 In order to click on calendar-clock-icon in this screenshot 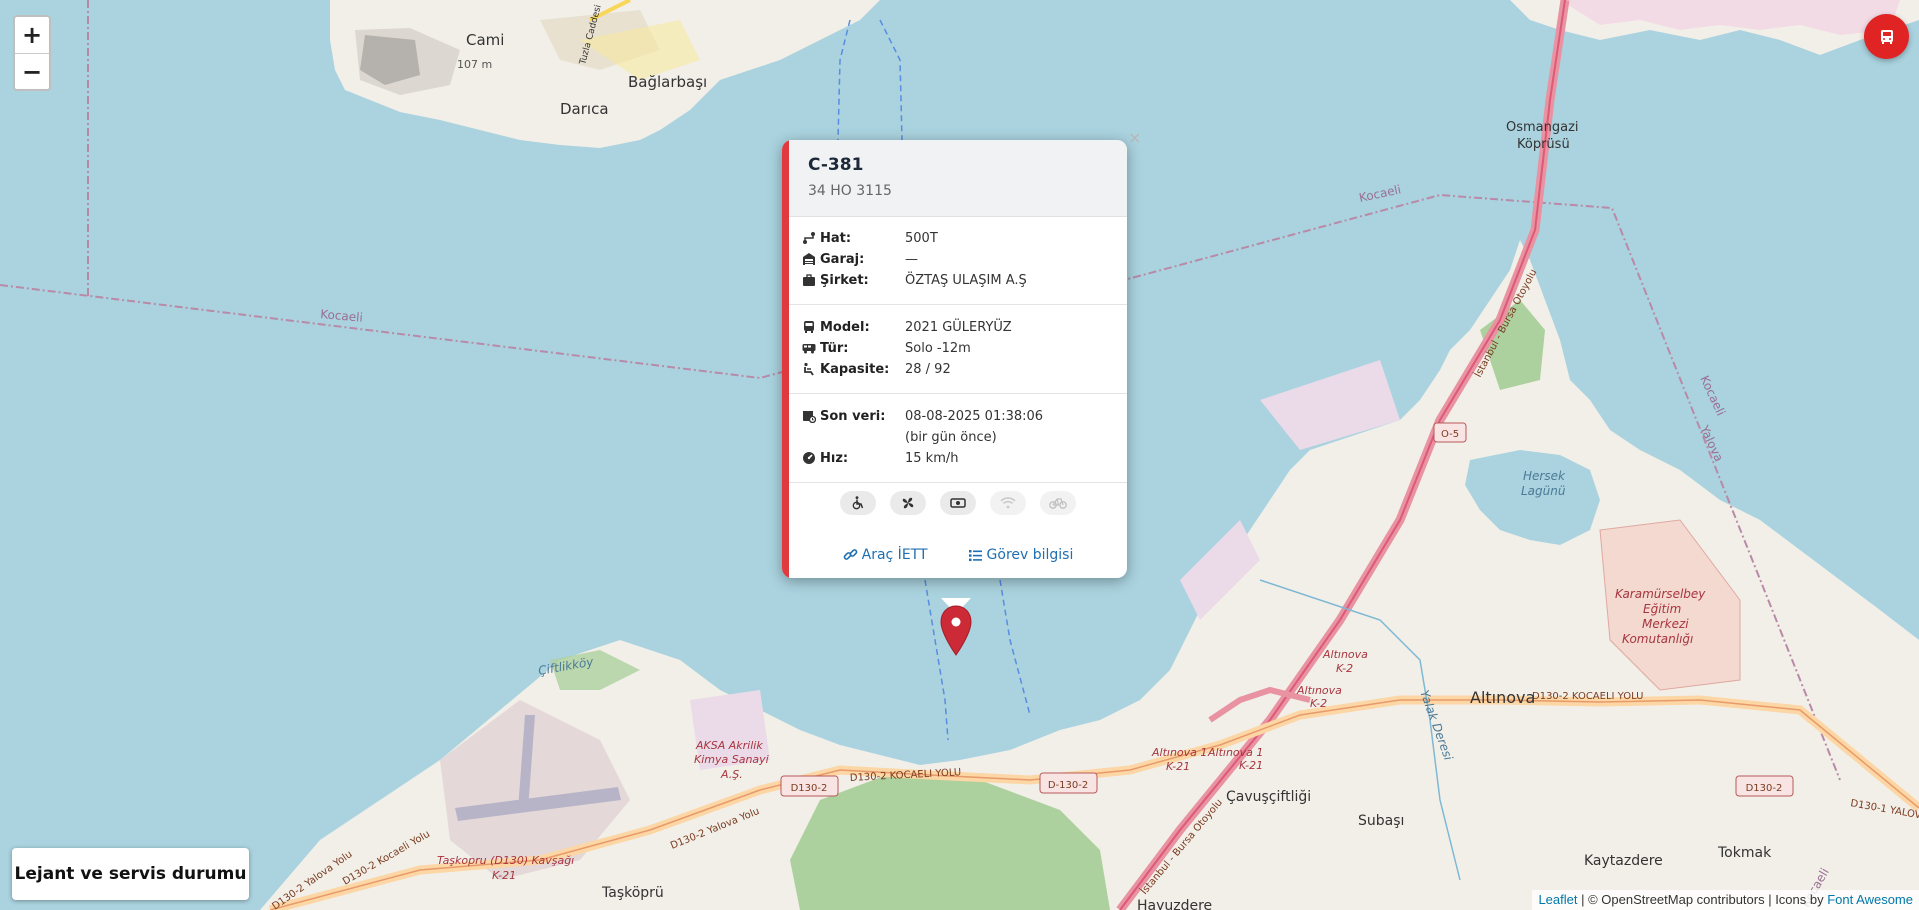, I will do `click(809, 417)`.